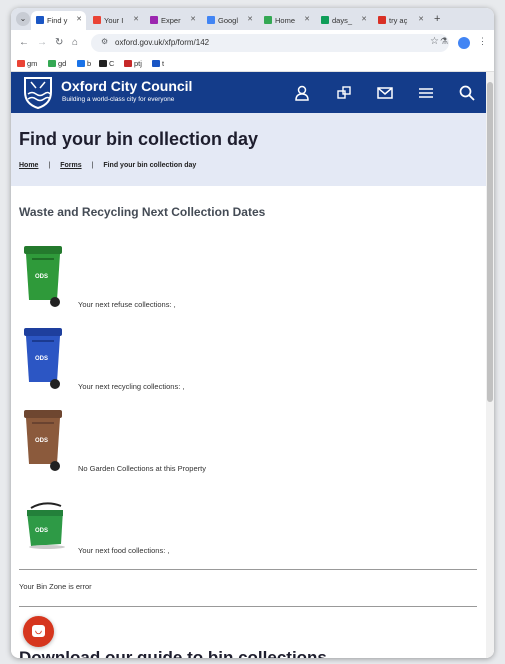  I want to click on drive-favicon-icon, so click(268, 20).